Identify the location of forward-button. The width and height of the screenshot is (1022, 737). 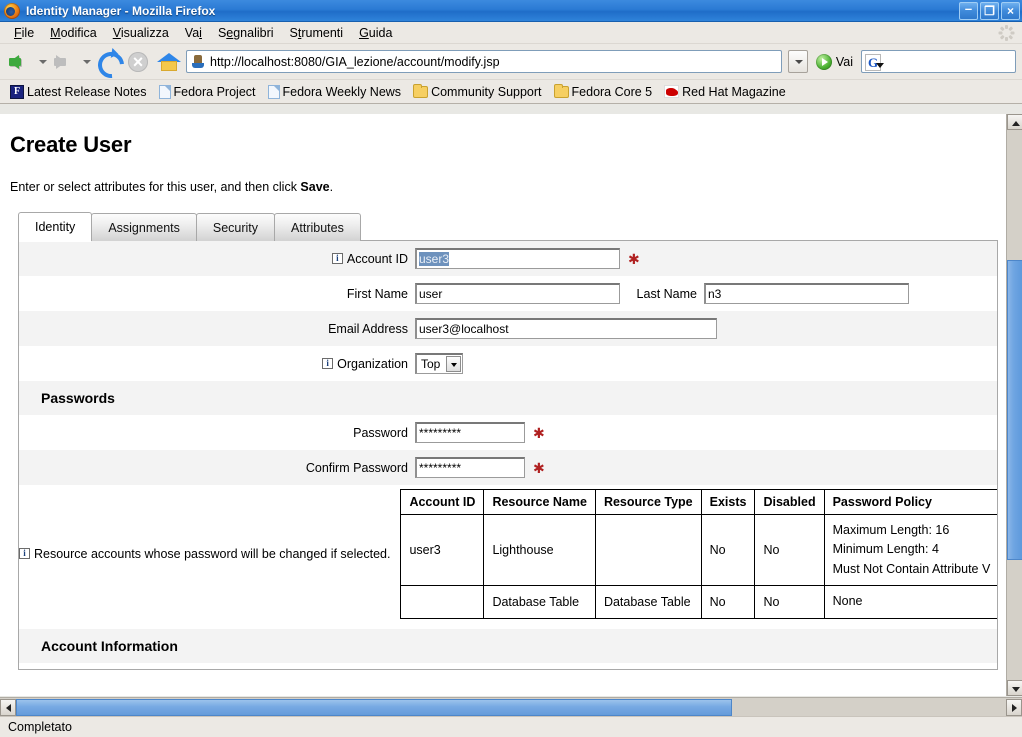
(65, 62).